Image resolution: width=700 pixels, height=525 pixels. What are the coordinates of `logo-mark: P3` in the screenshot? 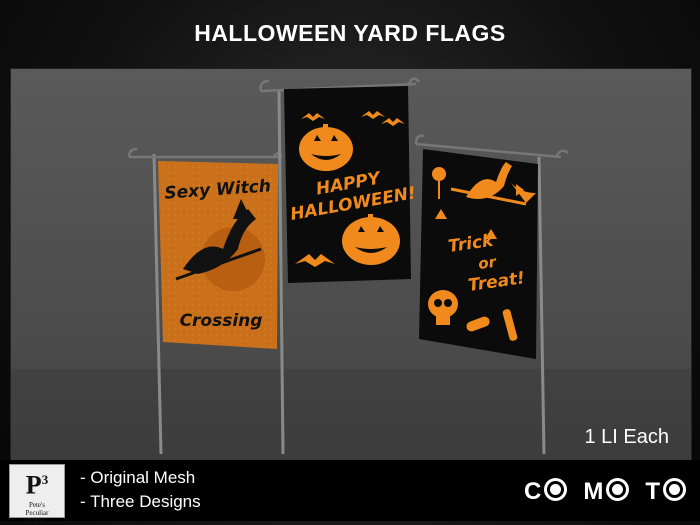 It's located at (37, 485).